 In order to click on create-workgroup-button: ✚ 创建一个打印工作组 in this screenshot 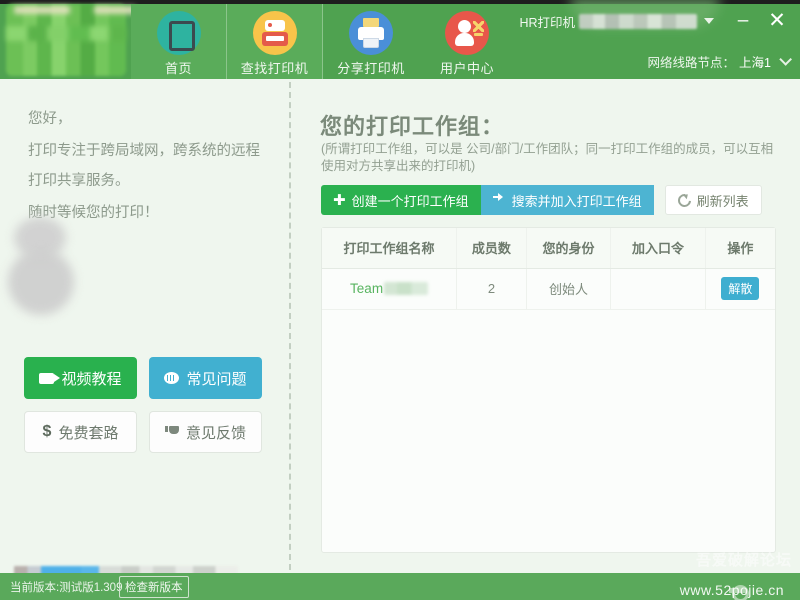, I will do `click(401, 200)`.